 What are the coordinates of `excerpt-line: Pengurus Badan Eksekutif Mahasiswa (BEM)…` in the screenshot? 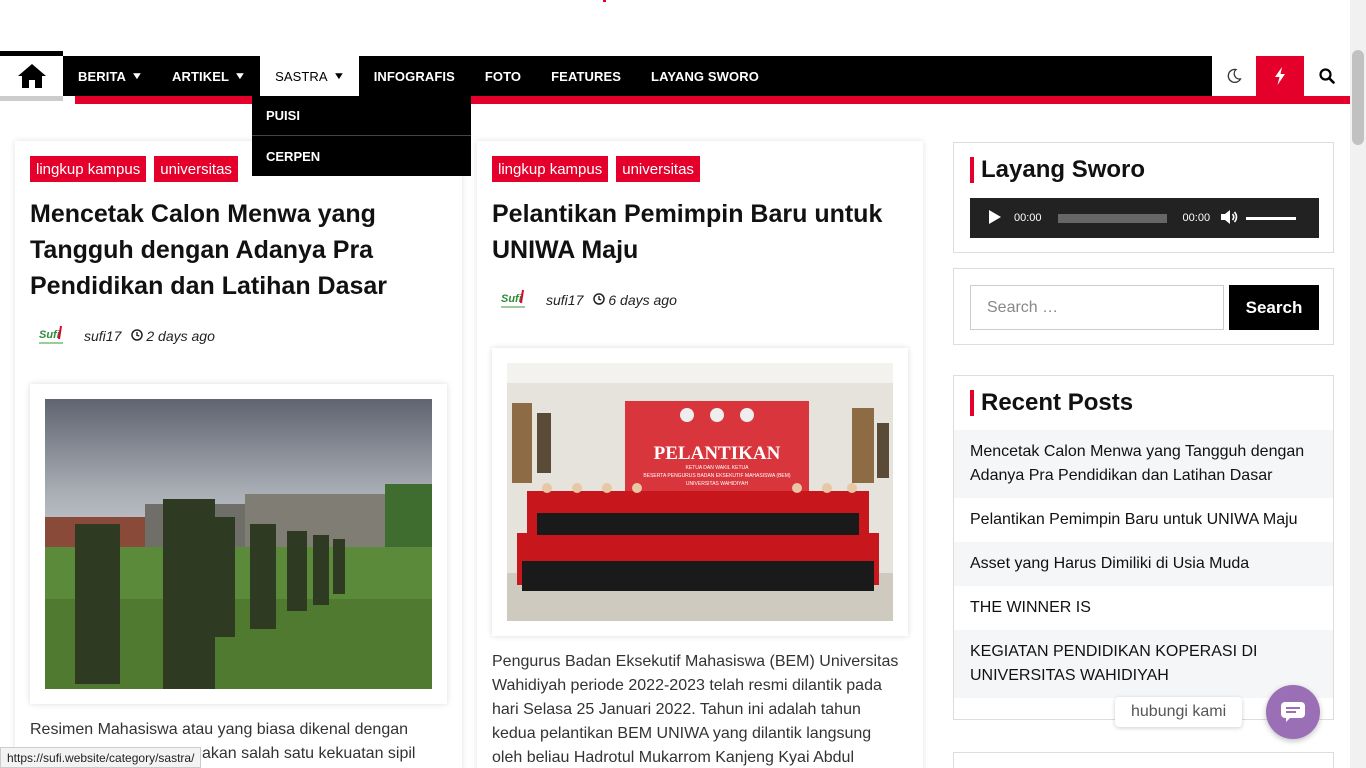 It's located at (695, 661).